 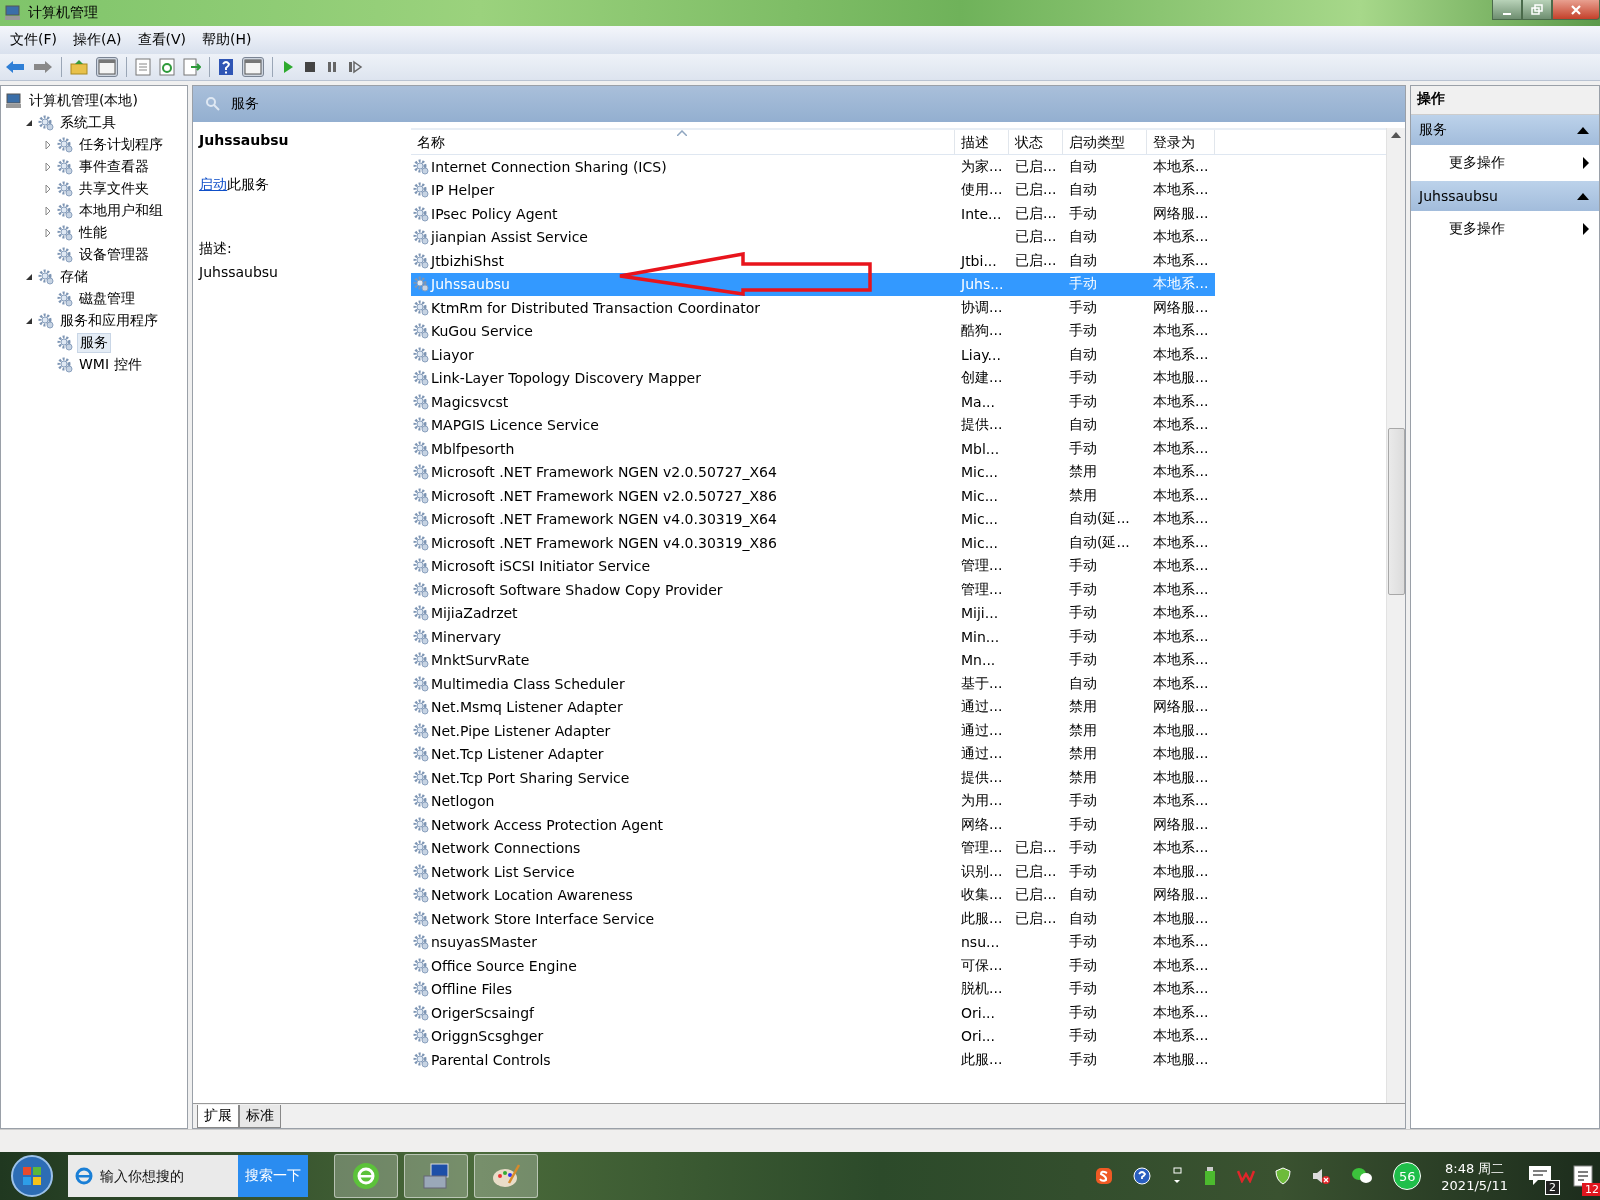 I want to click on refresh-icon, so click(x=167, y=67).